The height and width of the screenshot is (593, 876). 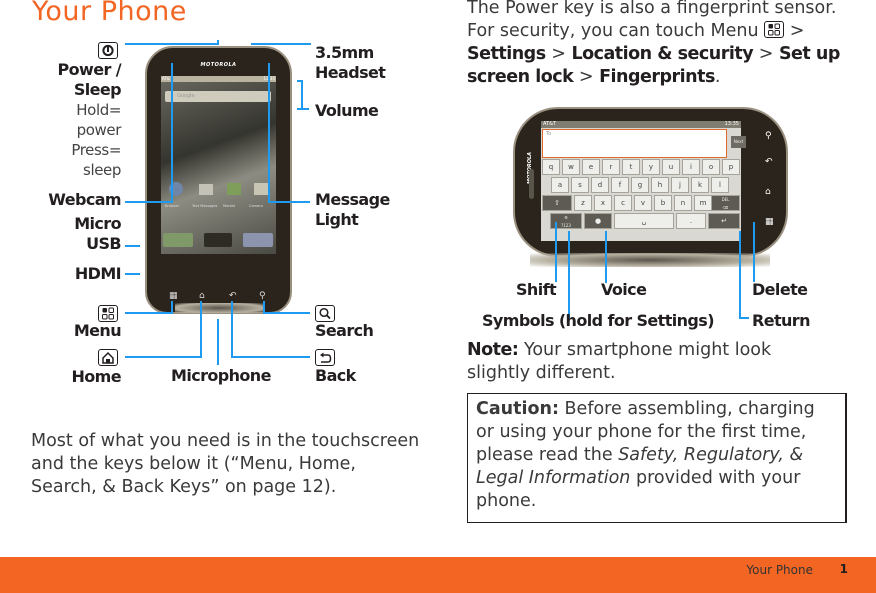 What do you see at coordinates (506, 54) in the screenshot?
I see `step-settings: Settings` at bounding box center [506, 54].